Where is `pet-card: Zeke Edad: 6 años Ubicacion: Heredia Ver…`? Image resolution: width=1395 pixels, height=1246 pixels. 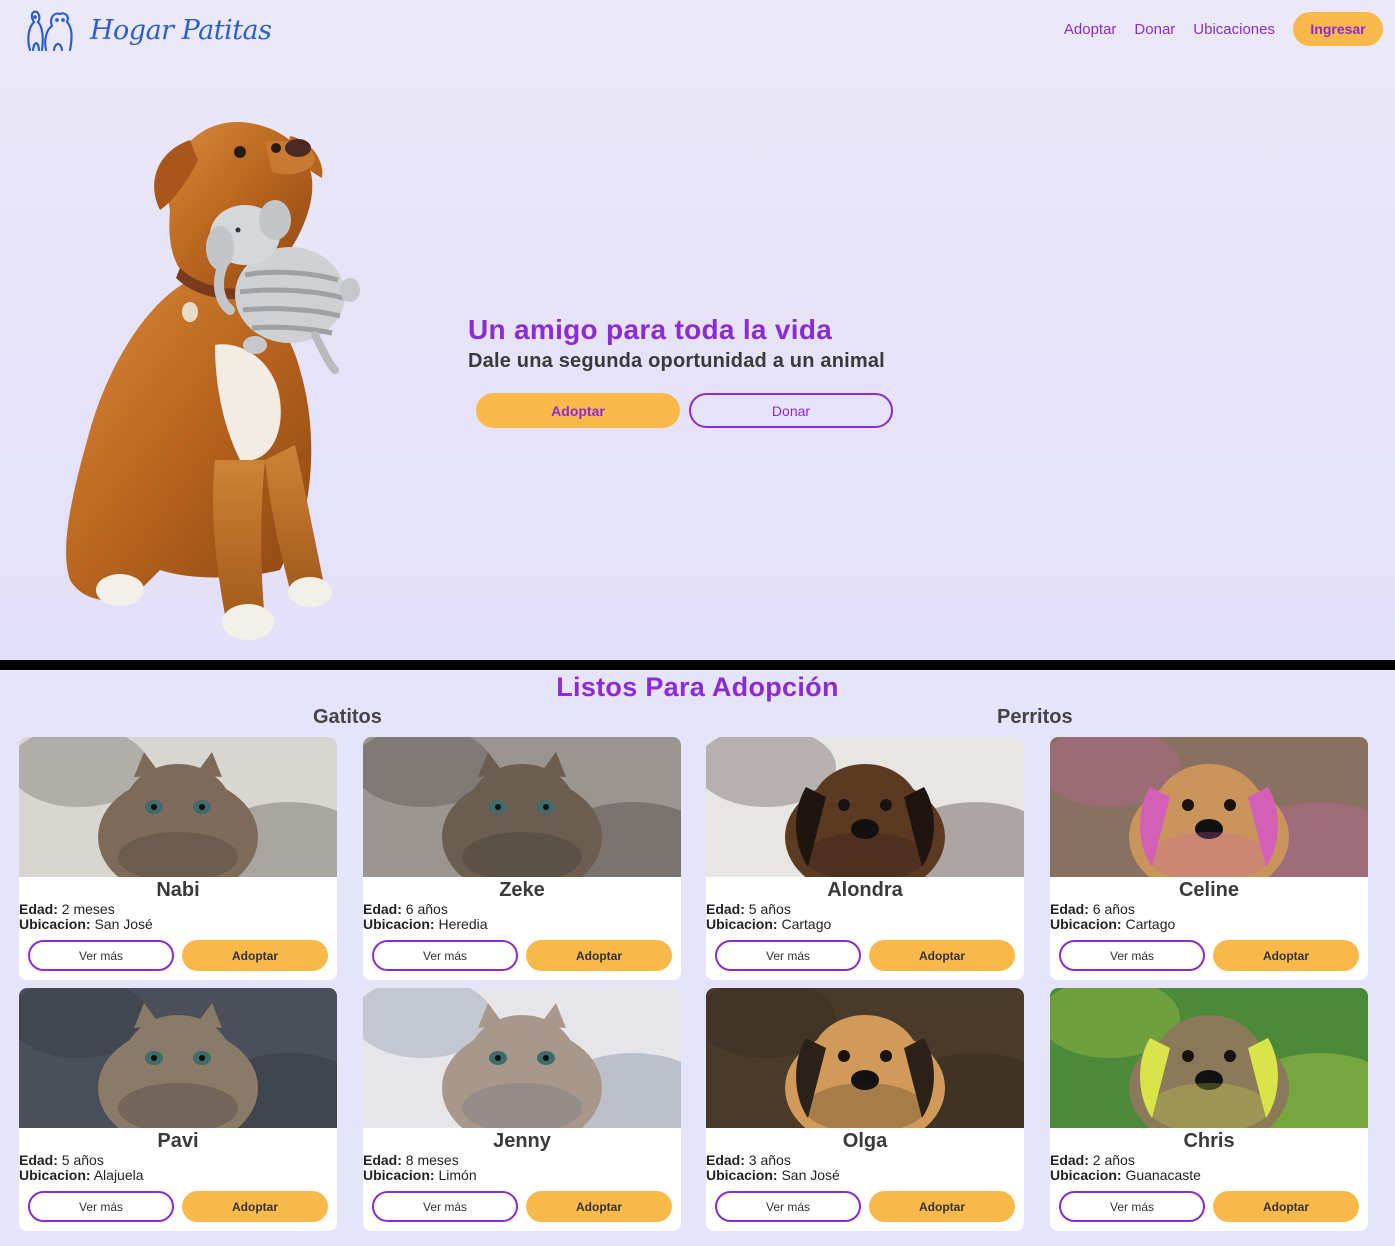 pet-card: Zeke Edad: 6 años Ubicacion: Heredia Ver… is located at coordinates (522, 858).